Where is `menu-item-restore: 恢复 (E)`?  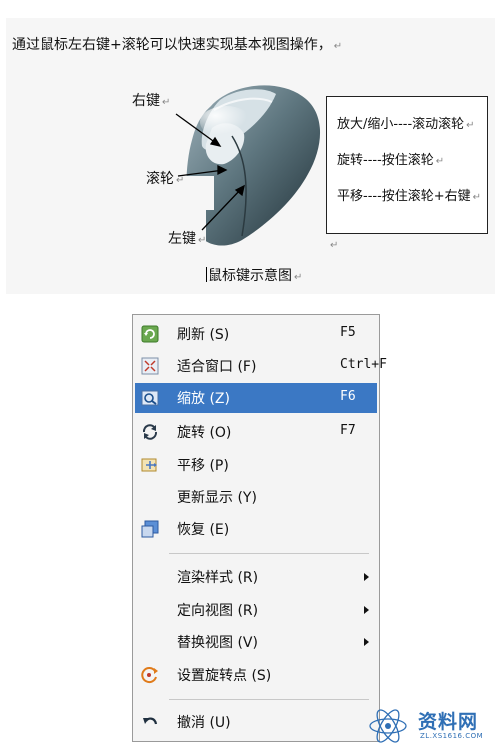 menu-item-restore: 恢复 (E) is located at coordinates (256, 529).